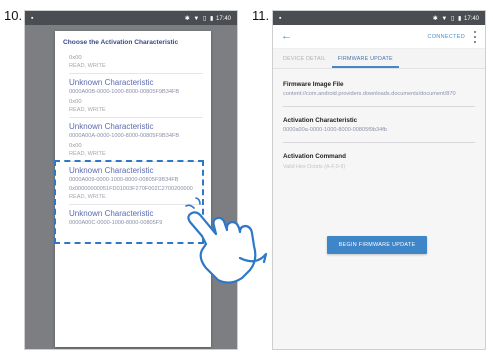  Describe the element at coordinates (286, 36) in the screenshot. I see `arrow-left-icon: ←` at that location.